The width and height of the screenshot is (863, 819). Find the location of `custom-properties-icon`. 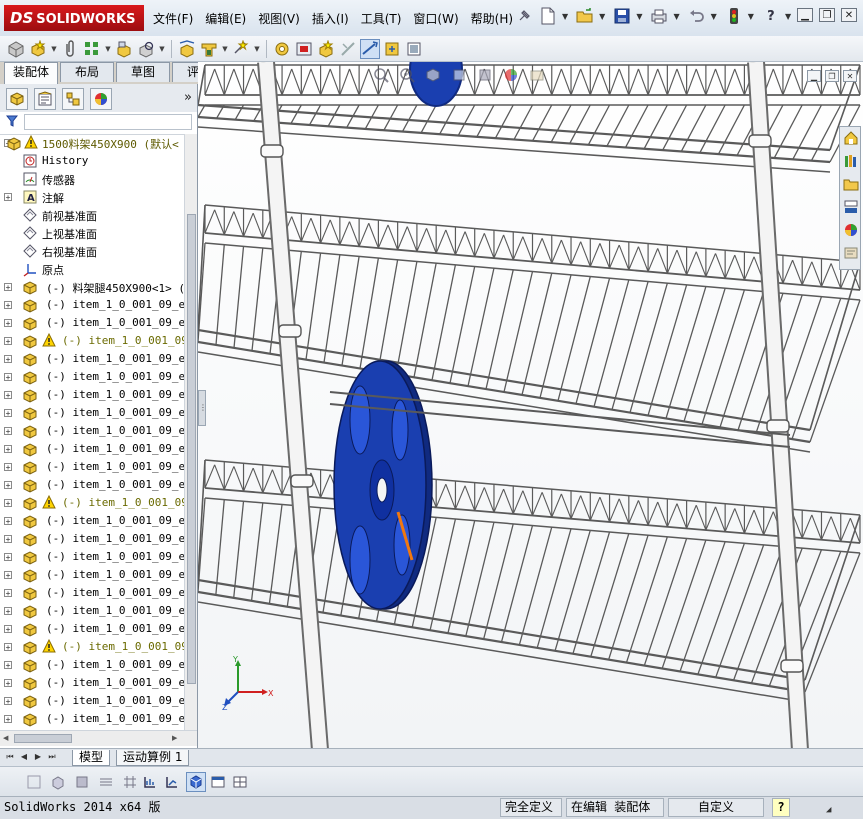

custom-properties-icon is located at coordinates (850, 253).